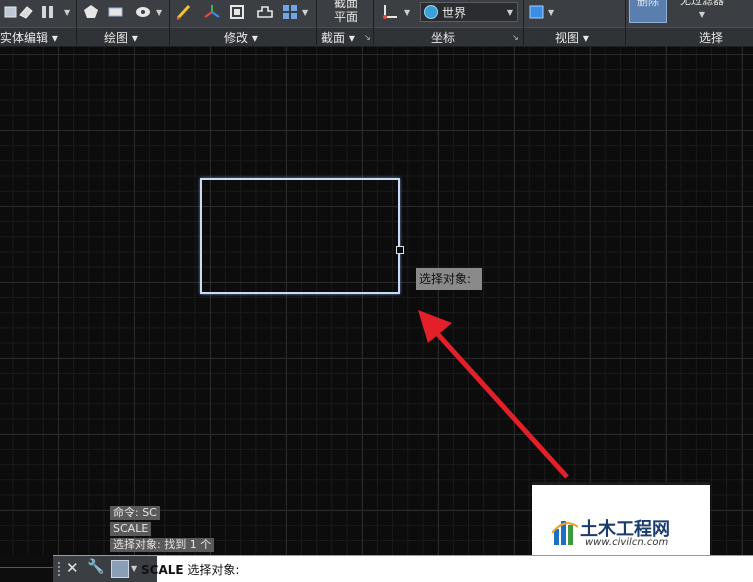 The image size is (753, 582). What do you see at coordinates (72, 568) in the screenshot?
I see `close-icon: ✕` at bounding box center [72, 568].